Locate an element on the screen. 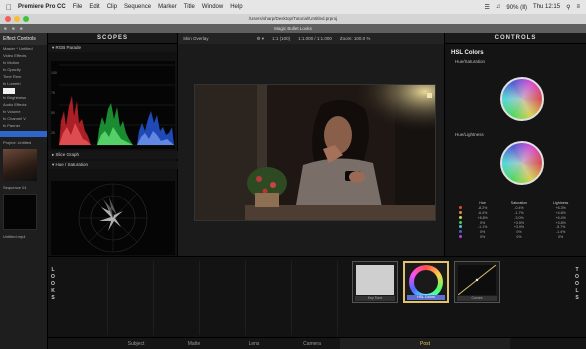 The image size is (586, 349). sat-value: 0% is located at coordinates (519, 236).